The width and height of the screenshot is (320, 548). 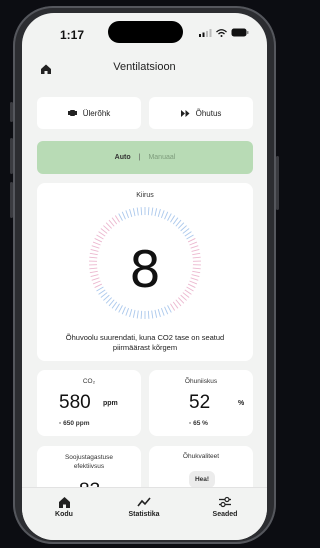 What do you see at coordinates (72, 35) in the screenshot?
I see `status-time: 1:17` at bounding box center [72, 35].